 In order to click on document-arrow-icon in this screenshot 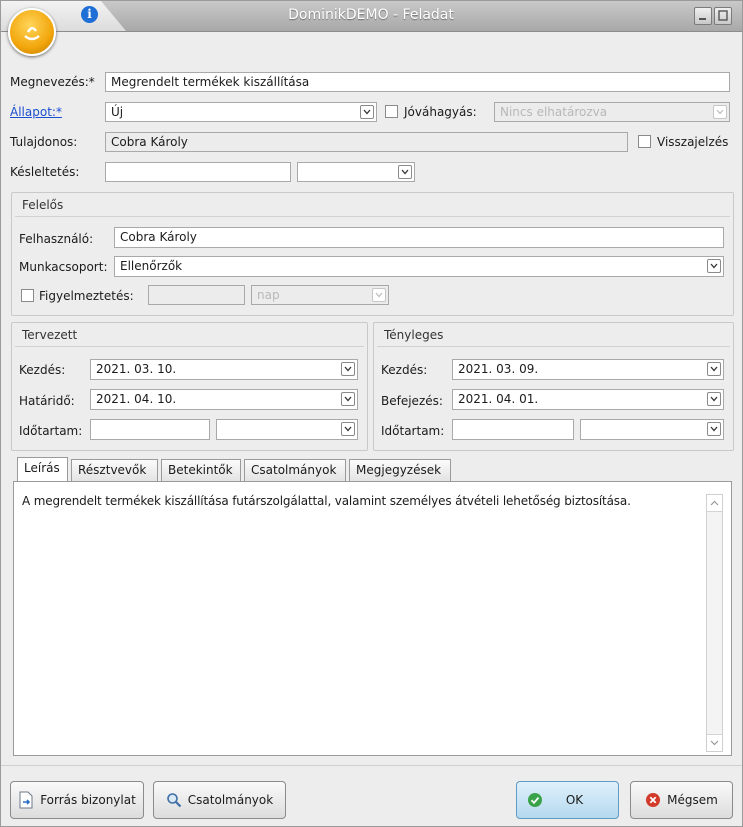, I will do `click(26, 800)`.